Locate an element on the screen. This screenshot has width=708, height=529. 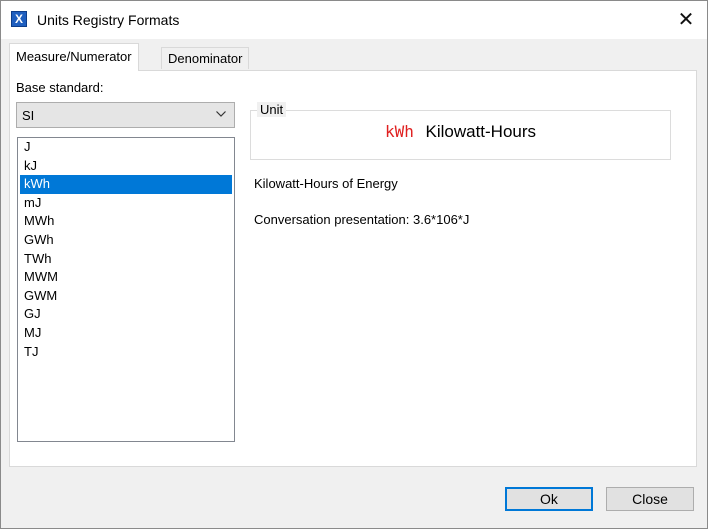
app-icon: X is located at coordinates (19, 19).